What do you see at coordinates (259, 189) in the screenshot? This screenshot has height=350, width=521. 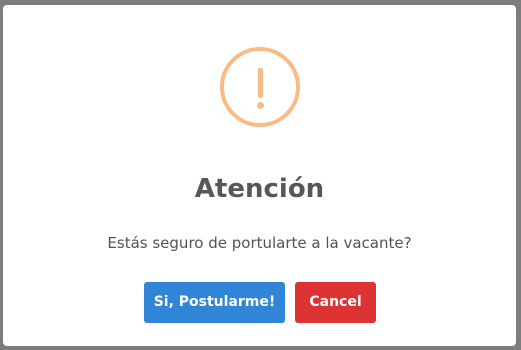 I see `dialog-title: Atención` at bounding box center [259, 189].